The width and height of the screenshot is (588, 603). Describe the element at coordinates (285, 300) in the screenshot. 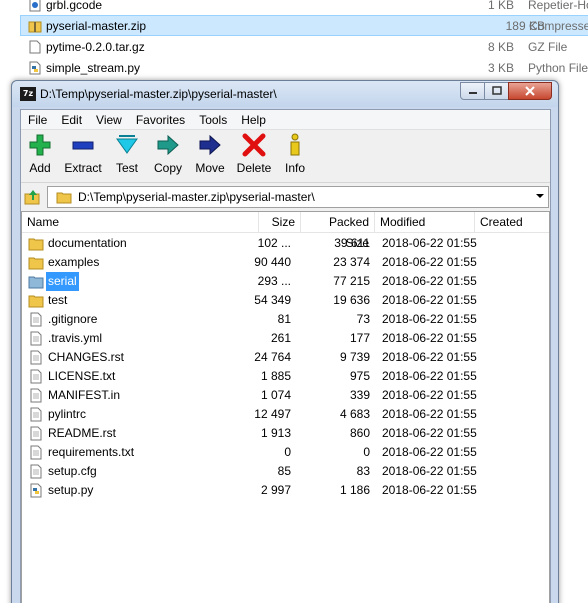

I see `file-row: test 54 349 19 636 2018-06-22 01:55` at that location.